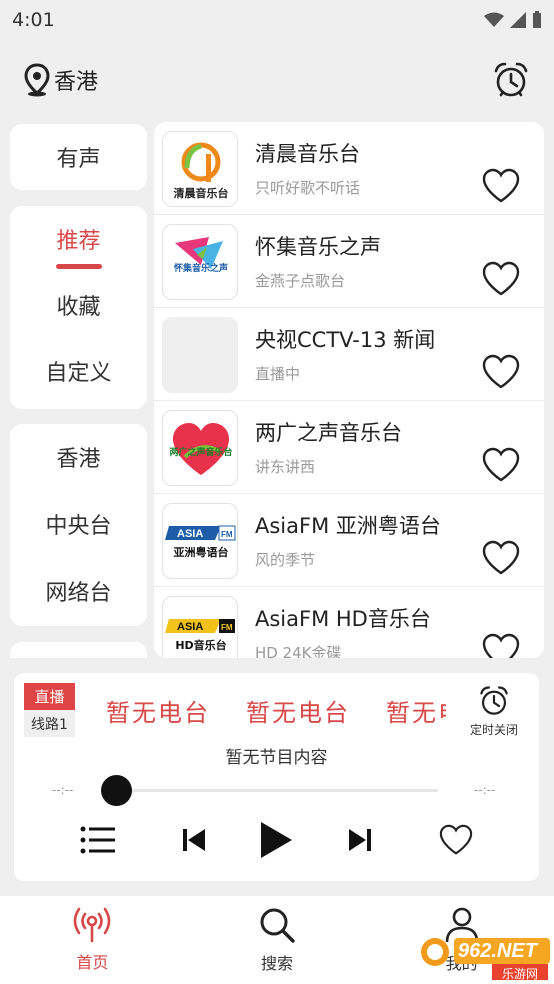 The image size is (554, 984). I want to click on station-logo: ASIA FM HD音乐台, so click(200, 627).